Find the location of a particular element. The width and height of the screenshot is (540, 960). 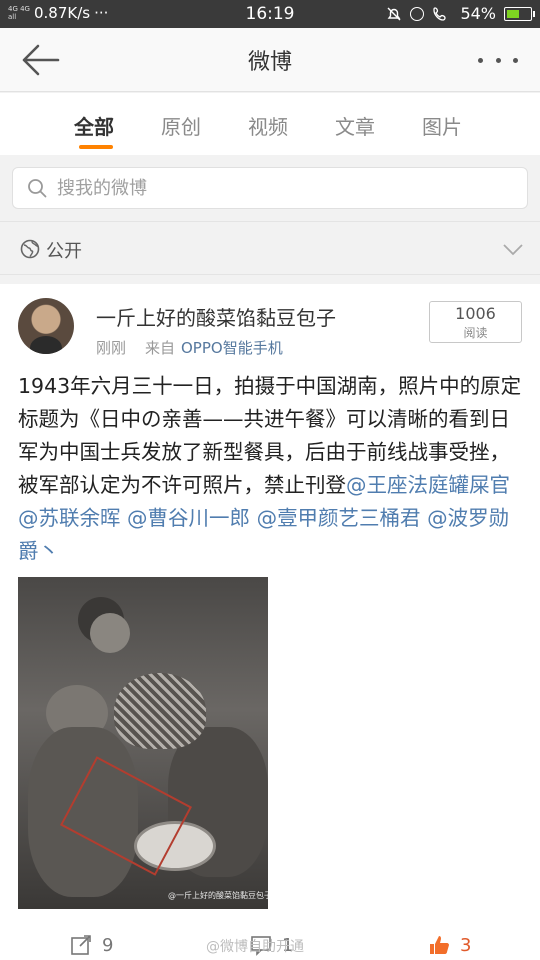

status-right: 54% is located at coordinates (460, 13).